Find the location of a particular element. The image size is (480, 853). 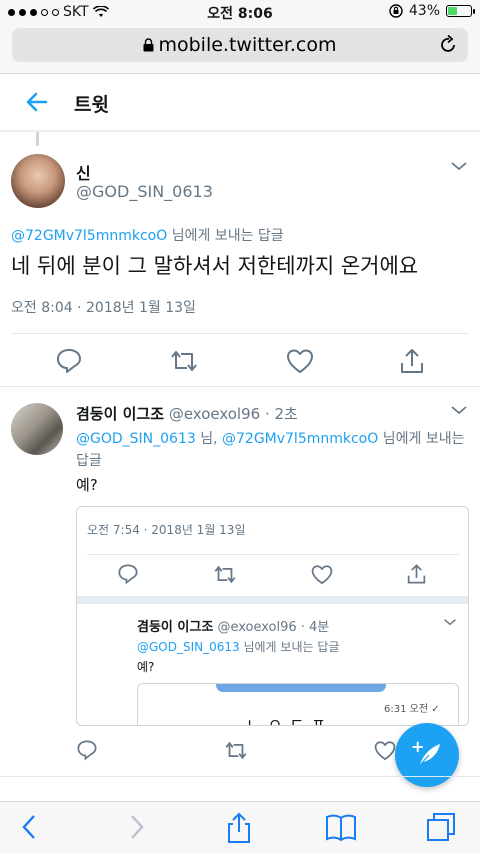

tweet-age: · 2초 is located at coordinates (281, 414).